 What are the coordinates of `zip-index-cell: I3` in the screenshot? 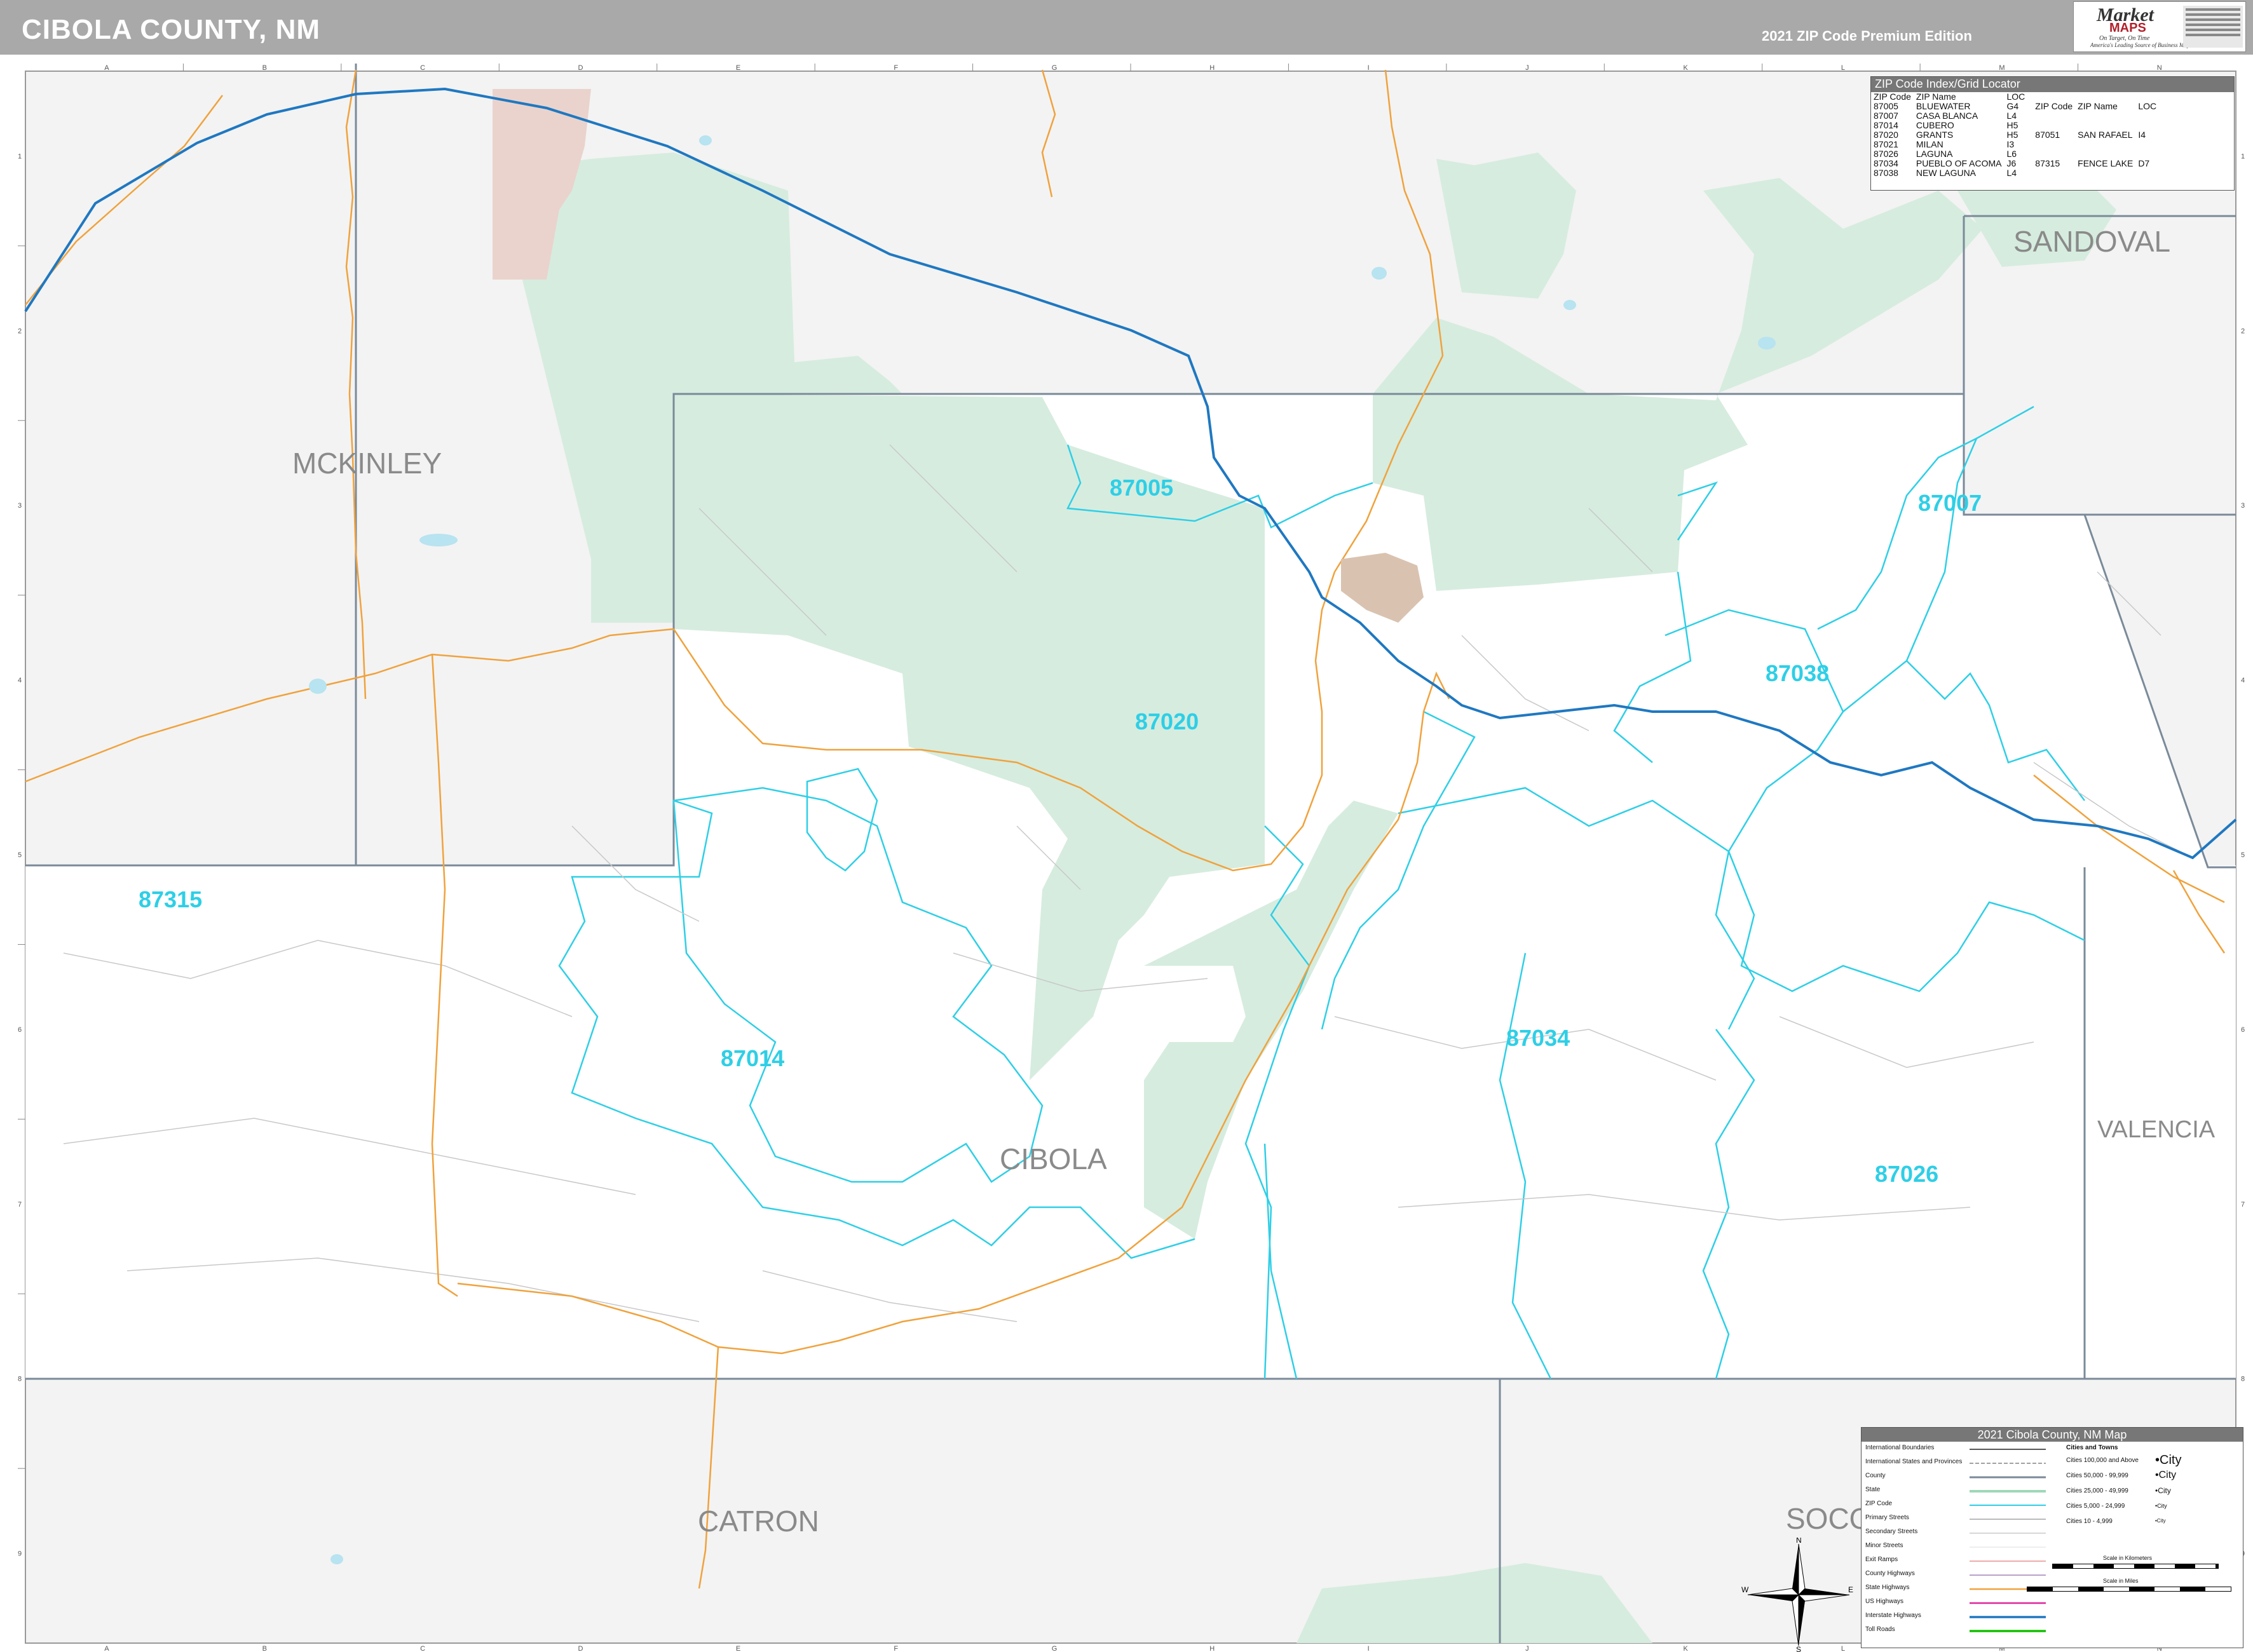 It's located at (2010, 144).